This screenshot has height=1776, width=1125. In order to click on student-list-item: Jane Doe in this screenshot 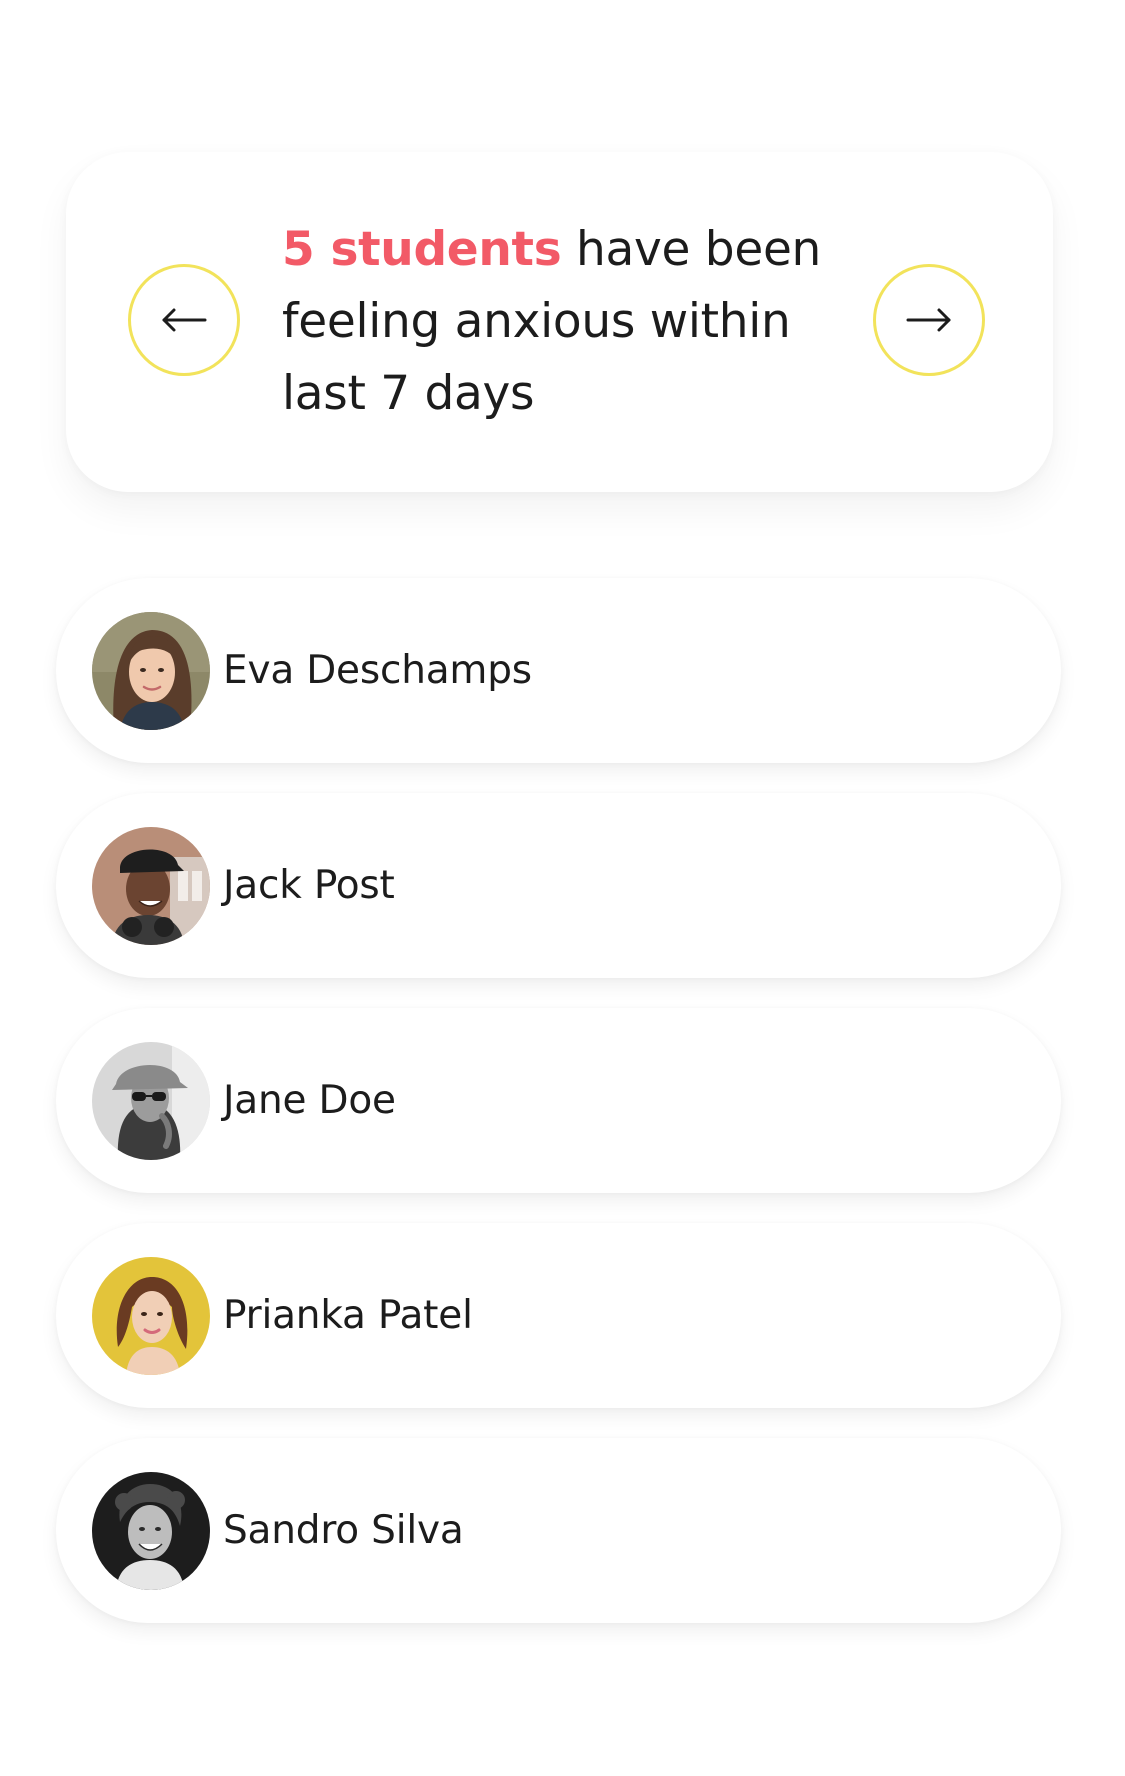, I will do `click(558, 1100)`.